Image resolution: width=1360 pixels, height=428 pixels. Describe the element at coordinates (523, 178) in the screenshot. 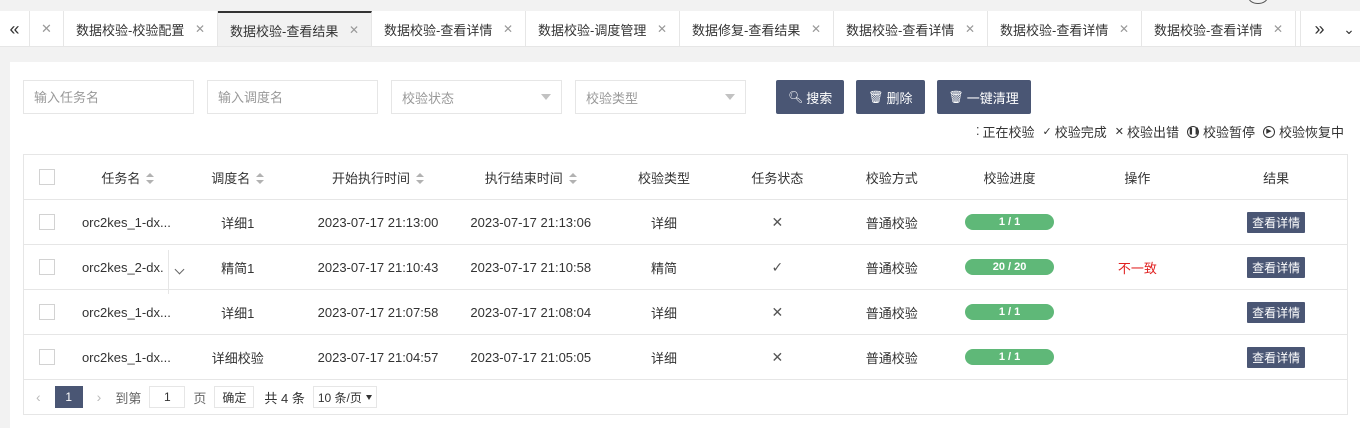

I see `header-end-label: 执行结束时间` at that location.